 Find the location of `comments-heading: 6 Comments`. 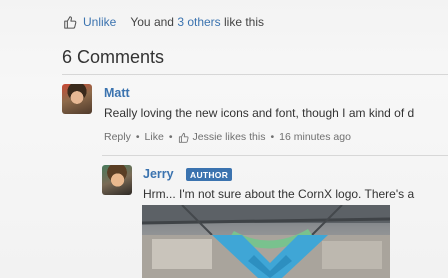

comments-heading: 6 Comments is located at coordinates (113, 57).